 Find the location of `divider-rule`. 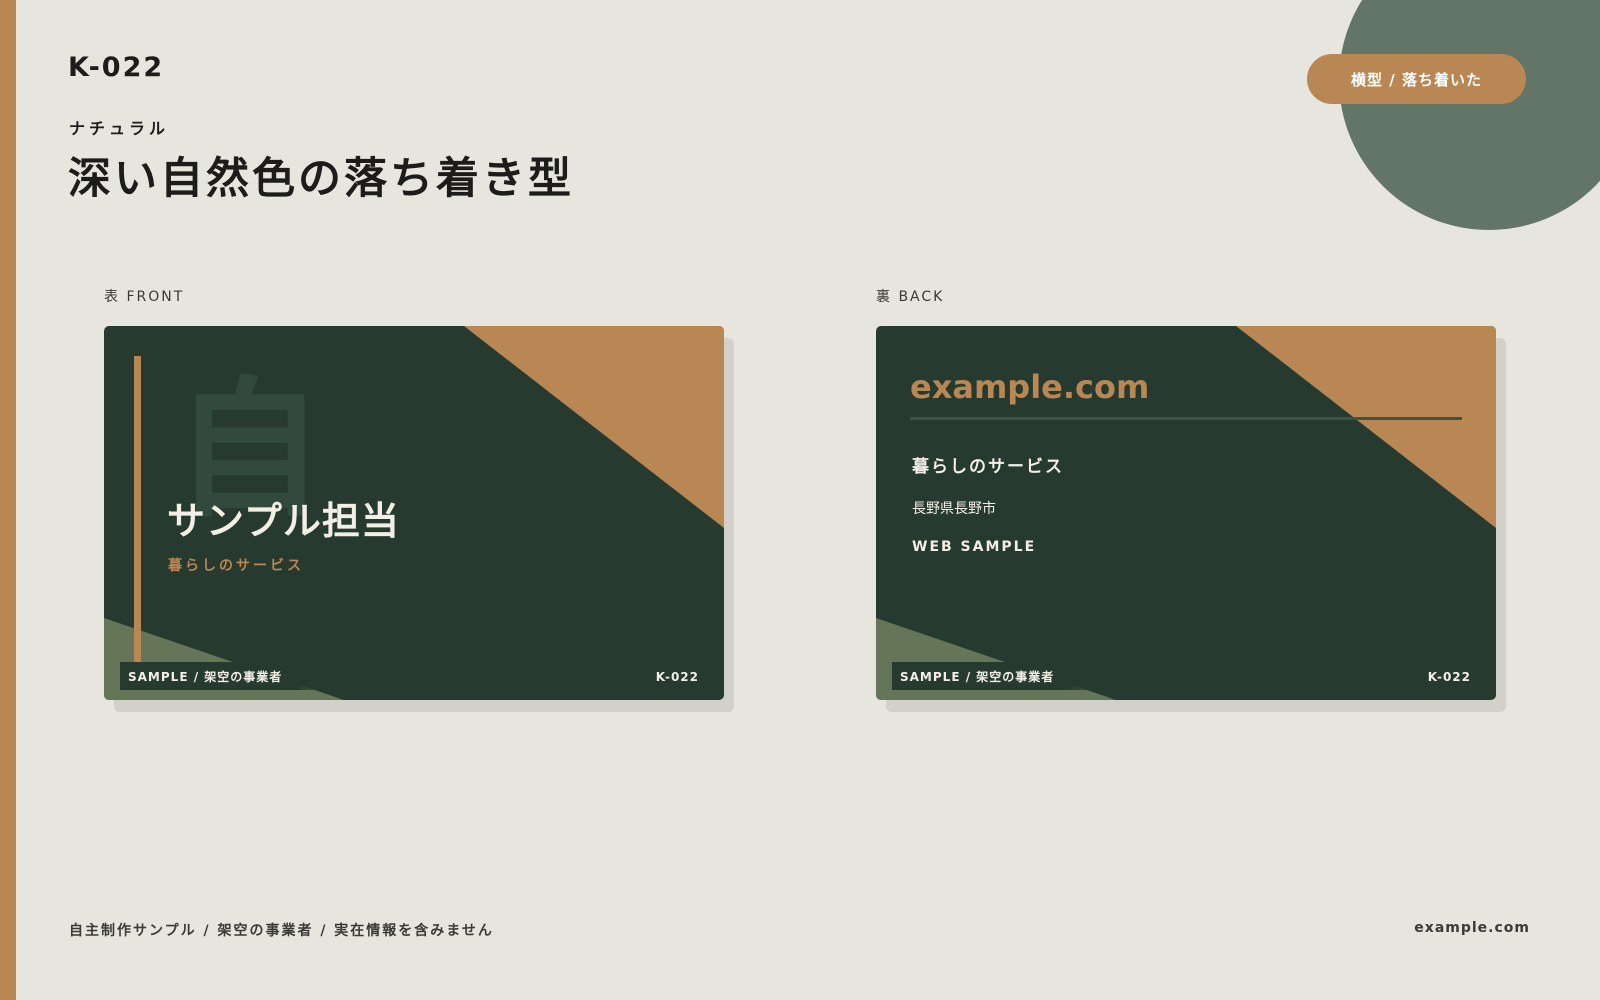

divider-rule is located at coordinates (1186, 418).